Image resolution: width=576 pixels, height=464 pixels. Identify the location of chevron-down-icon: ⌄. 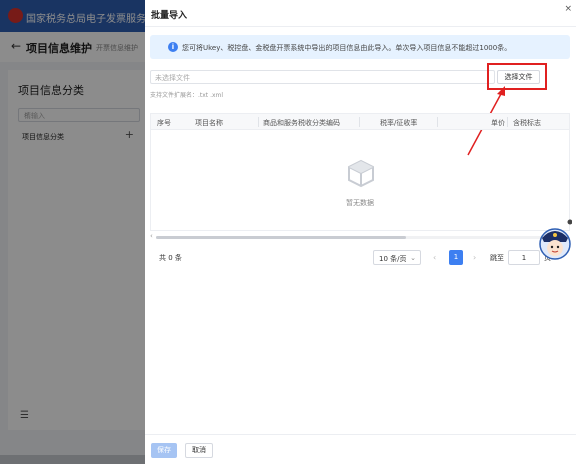
(413, 258).